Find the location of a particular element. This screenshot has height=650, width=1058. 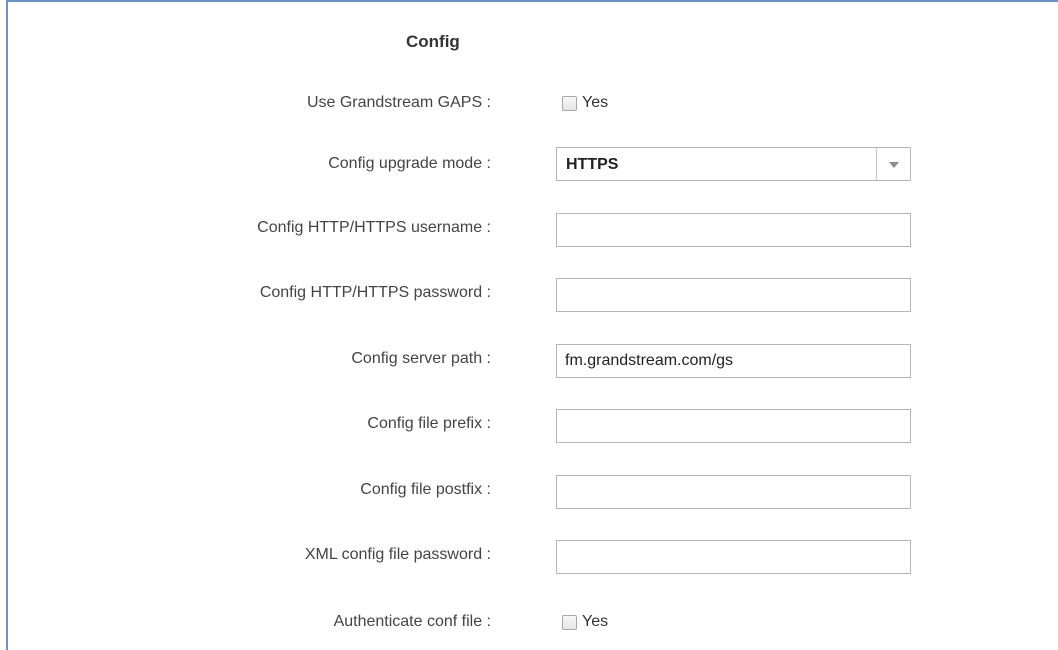

file-postfix-input is located at coordinates (733, 492).